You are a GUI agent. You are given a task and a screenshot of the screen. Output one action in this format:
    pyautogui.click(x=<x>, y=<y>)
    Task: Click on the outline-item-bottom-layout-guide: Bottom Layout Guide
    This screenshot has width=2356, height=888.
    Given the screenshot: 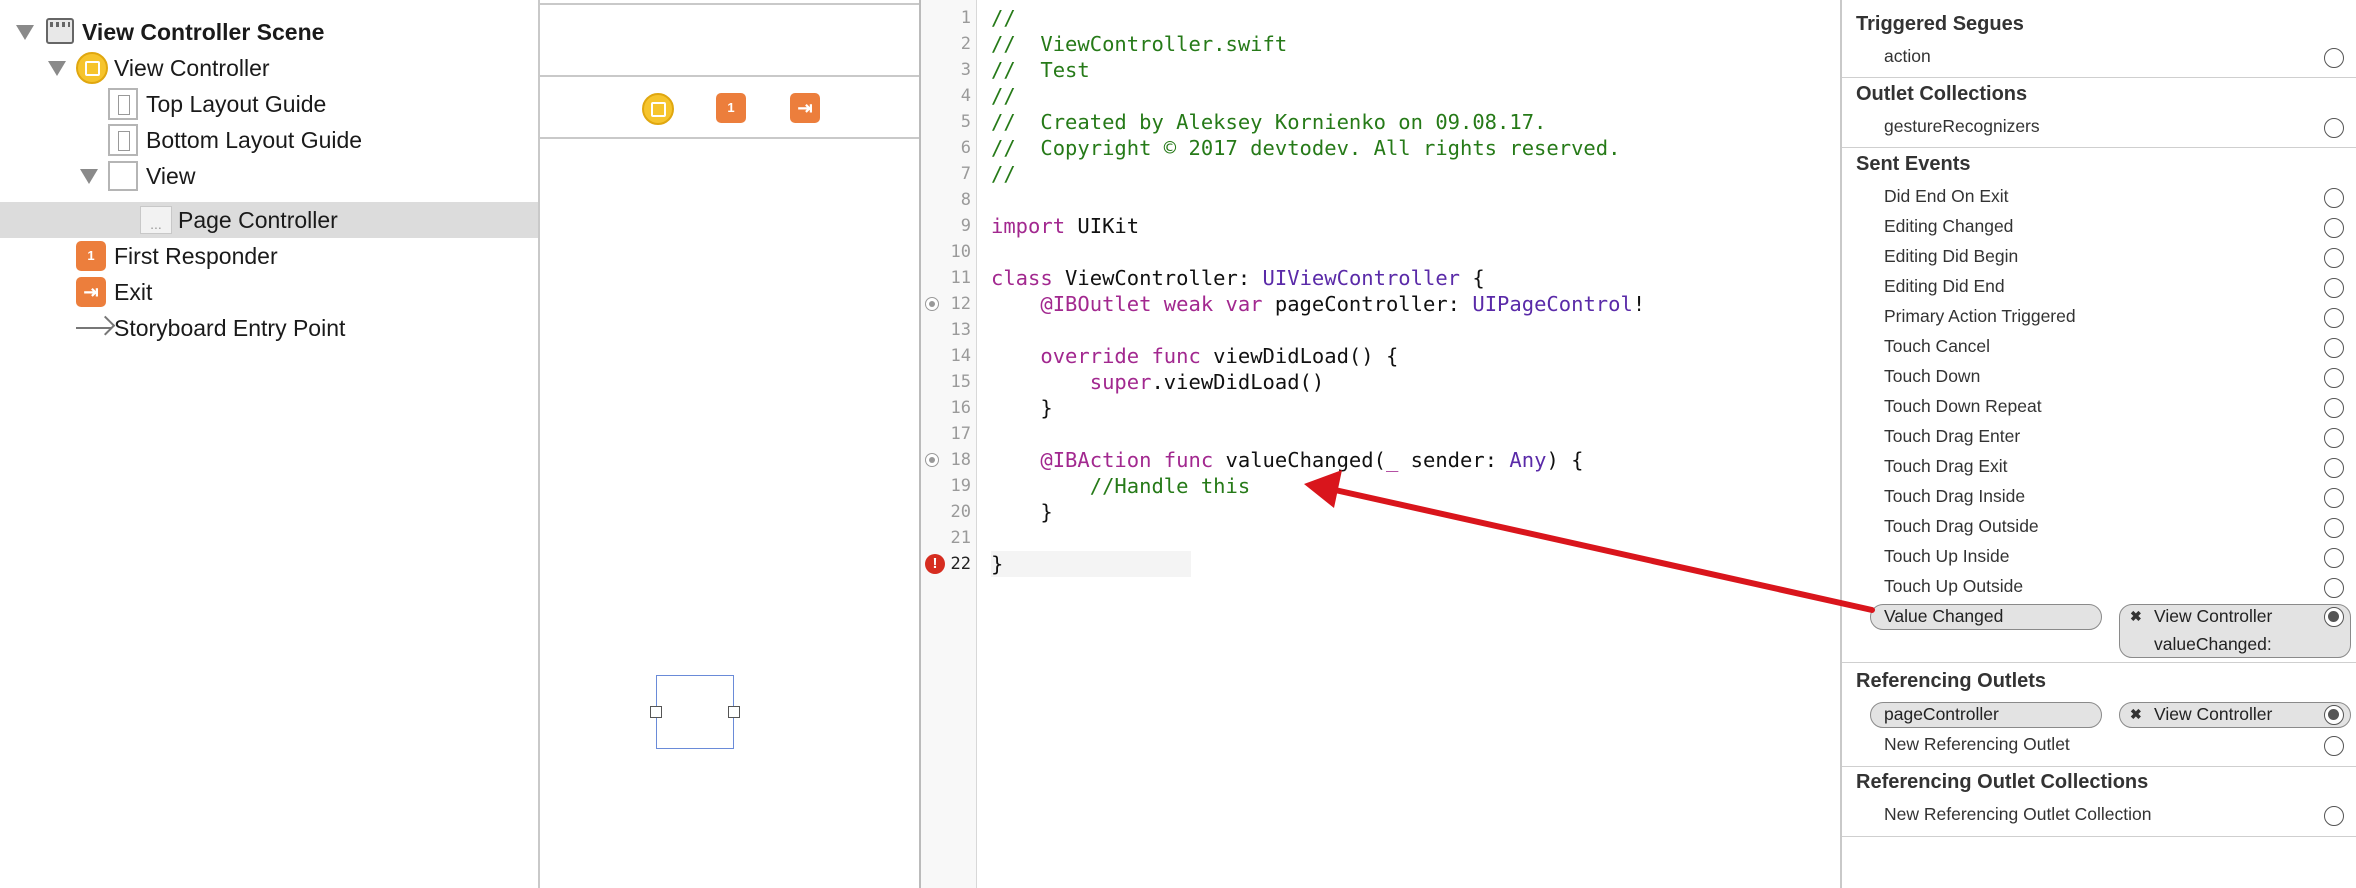 What is the action you would take?
    pyautogui.click(x=269, y=140)
    